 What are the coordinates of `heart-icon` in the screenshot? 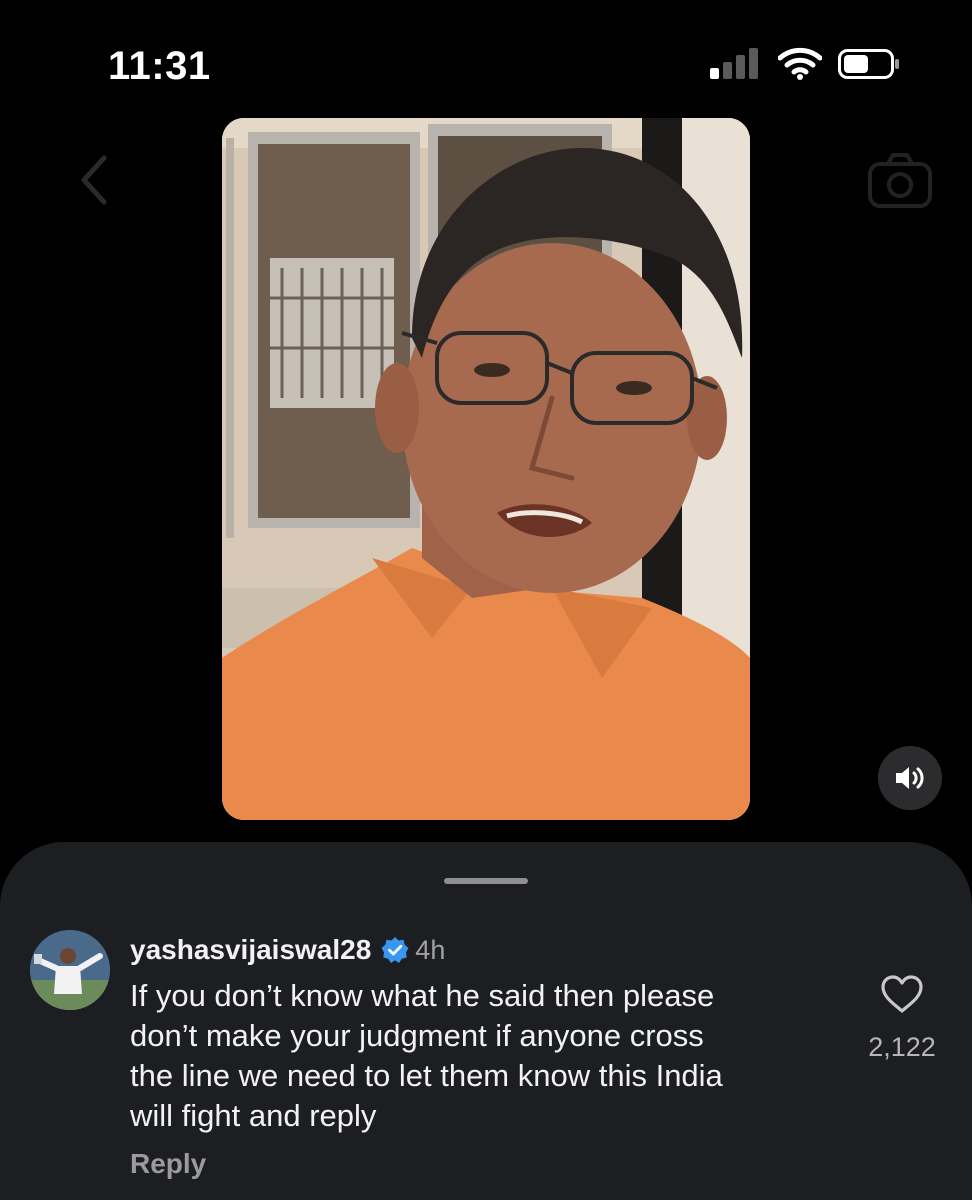 It's located at (902, 994).